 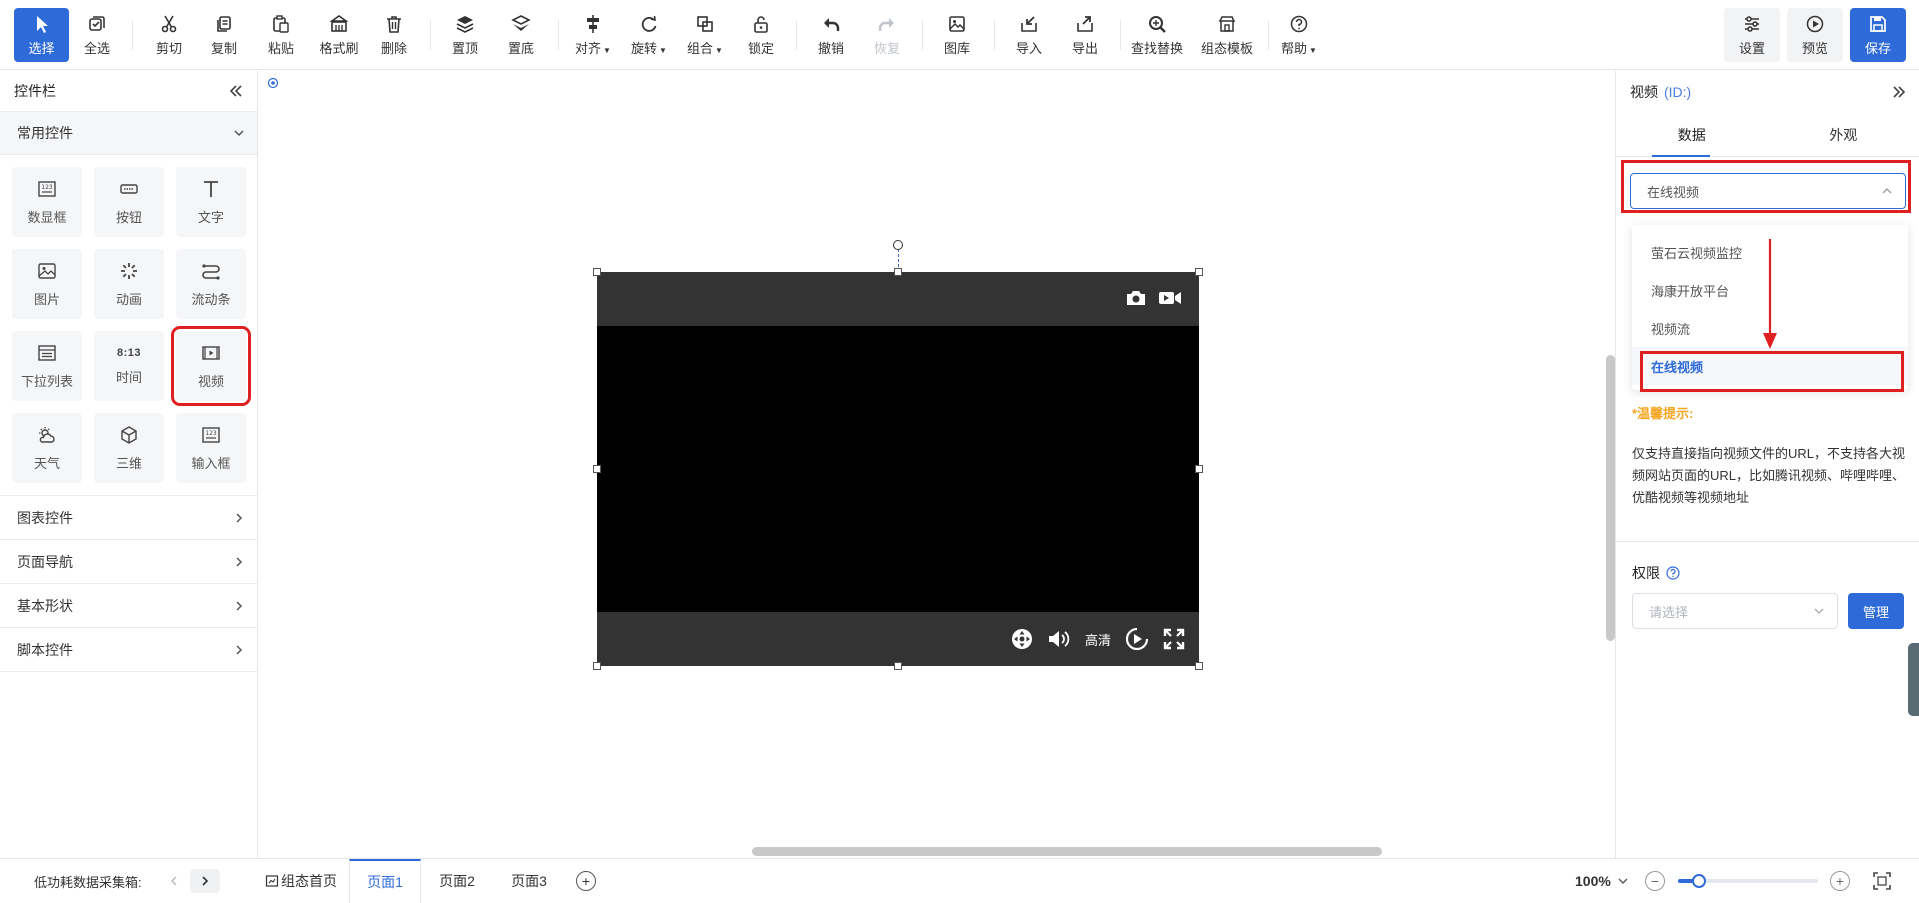 What do you see at coordinates (129, 284) in the screenshot?
I see `widget-animation: 动画` at bounding box center [129, 284].